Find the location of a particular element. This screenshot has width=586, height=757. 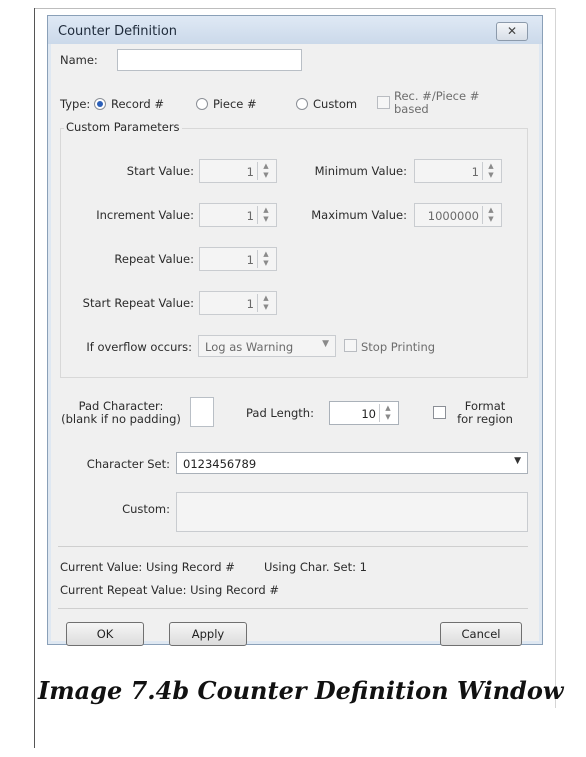

close-icon: ✕ is located at coordinates (512, 31).